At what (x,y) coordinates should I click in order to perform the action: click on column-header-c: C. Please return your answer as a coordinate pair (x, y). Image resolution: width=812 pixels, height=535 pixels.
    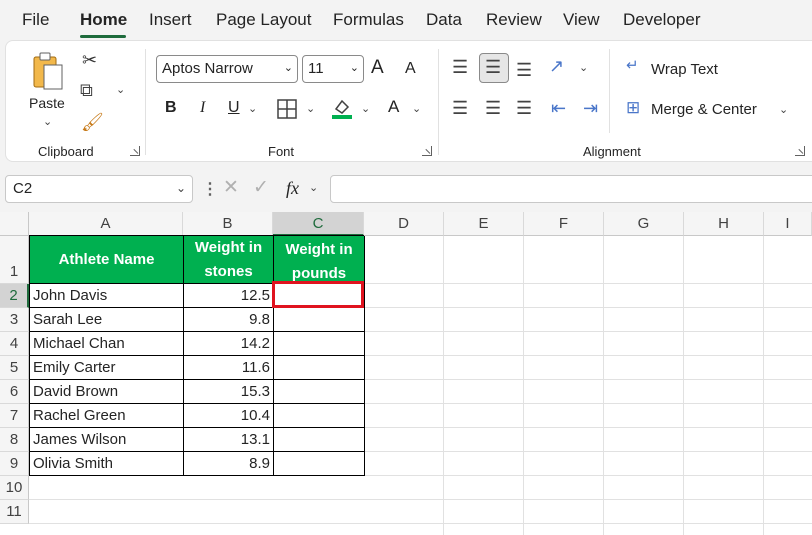
    Looking at the image, I should click on (318, 224).